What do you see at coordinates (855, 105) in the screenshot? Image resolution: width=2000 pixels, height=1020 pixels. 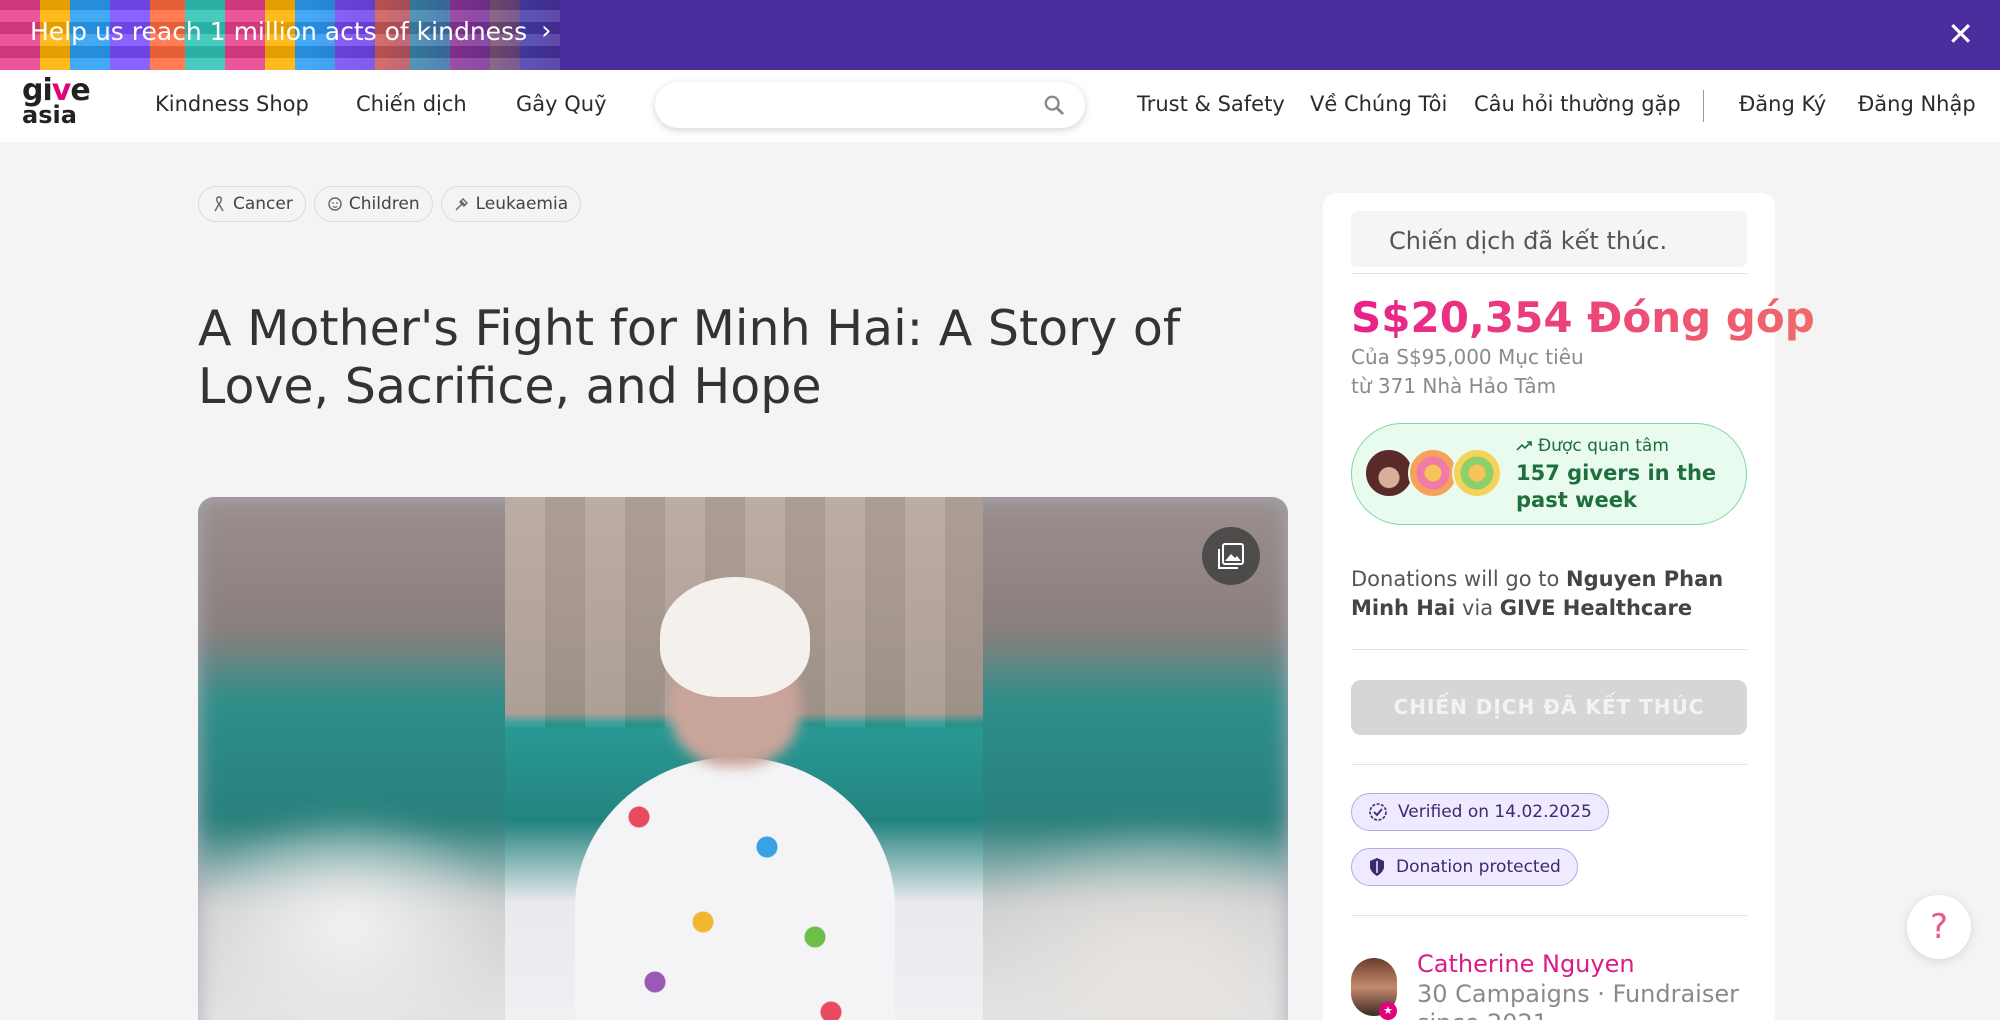 I see `search-input` at bounding box center [855, 105].